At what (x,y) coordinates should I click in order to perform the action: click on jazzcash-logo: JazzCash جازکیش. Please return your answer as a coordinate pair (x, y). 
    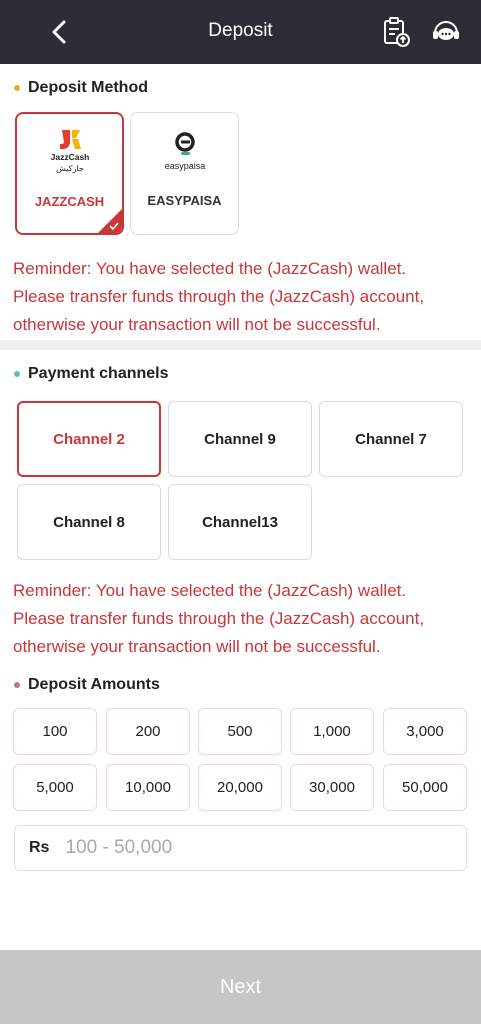
    Looking at the image, I should click on (69, 152).